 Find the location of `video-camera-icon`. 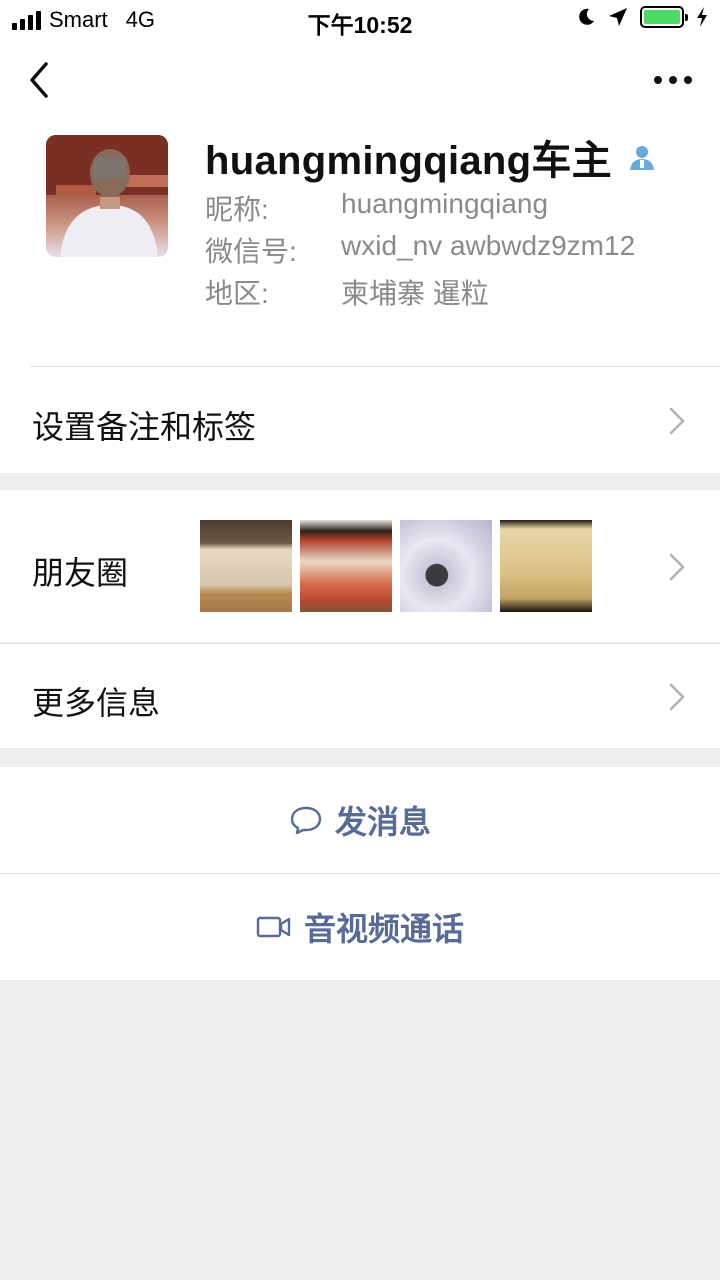

video-camera-icon is located at coordinates (273, 927).